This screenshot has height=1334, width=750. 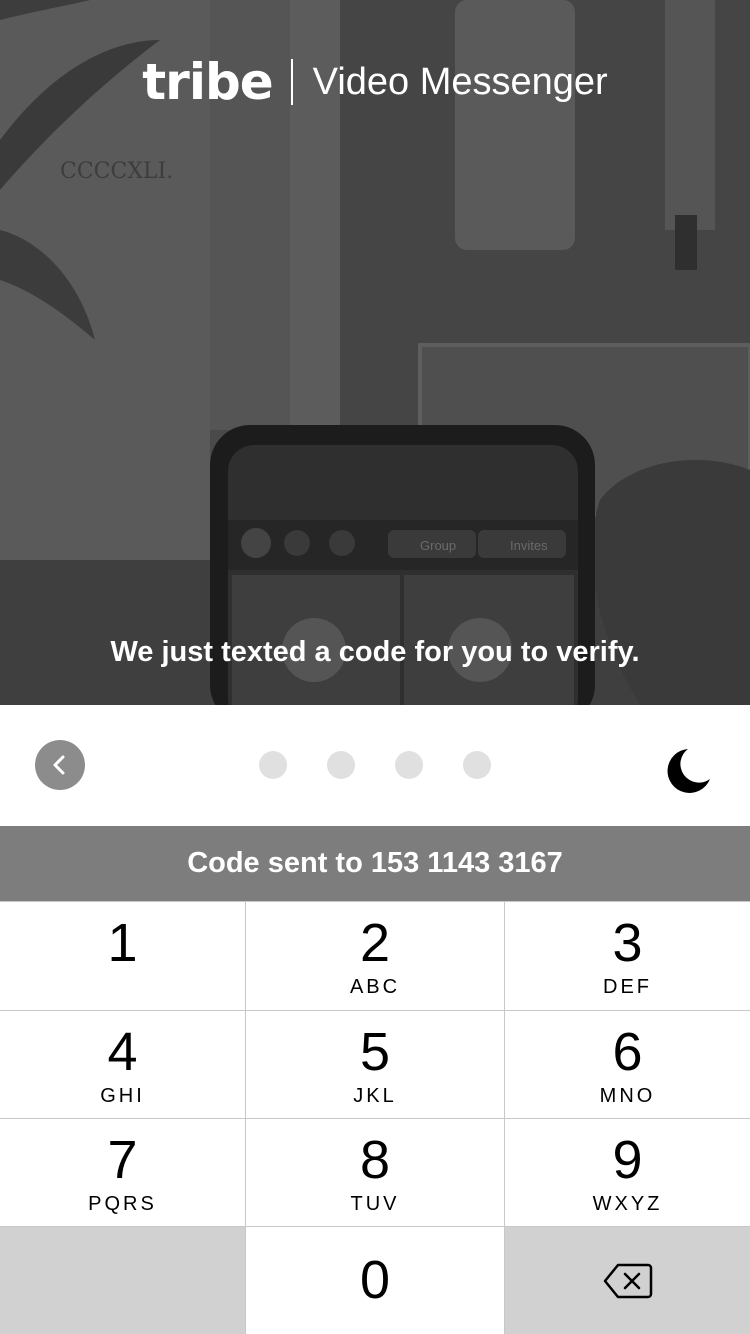 What do you see at coordinates (627, 987) in the screenshot?
I see `key-letters: DEF` at bounding box center [627, 987].